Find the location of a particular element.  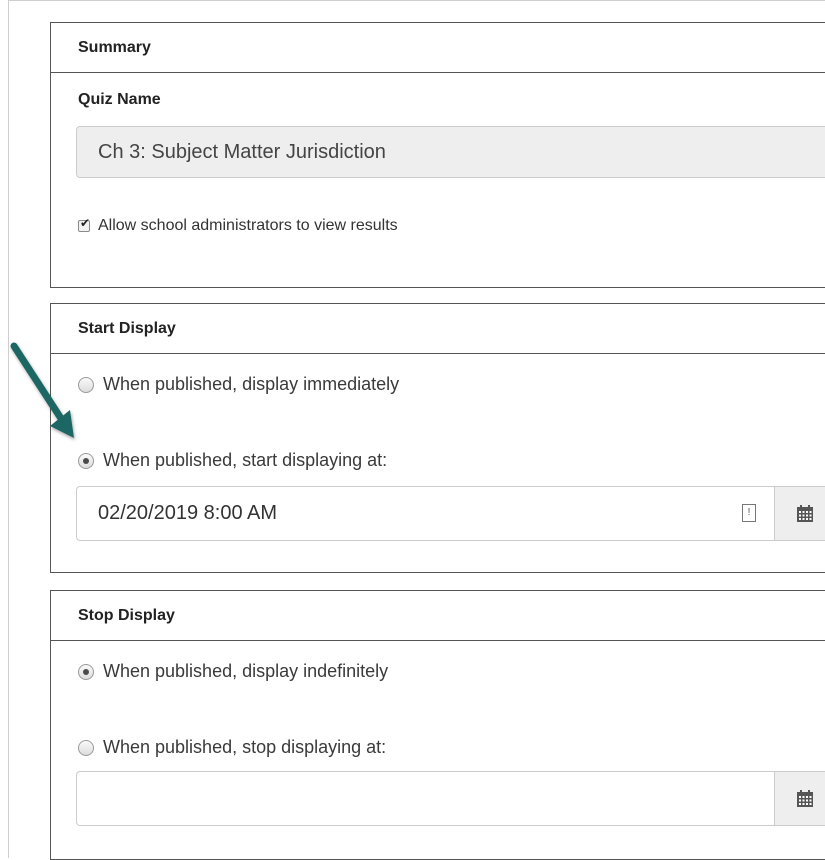

stop-indefinitely-option: When published, display indefinitely is located at coordinates (233, 671).